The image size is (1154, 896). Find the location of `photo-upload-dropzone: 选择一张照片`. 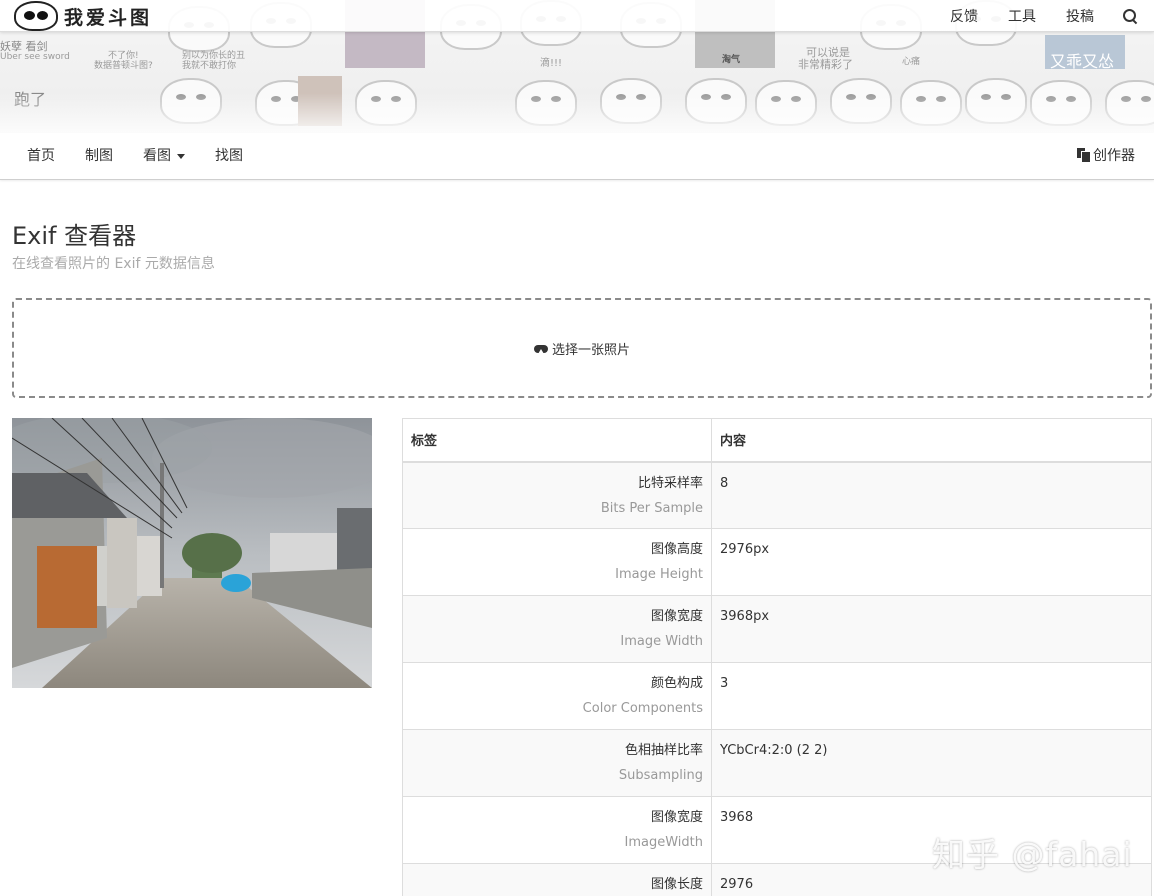

photo-upload-dropzone: 选择一张照片 is located at coordinates (582, 348).